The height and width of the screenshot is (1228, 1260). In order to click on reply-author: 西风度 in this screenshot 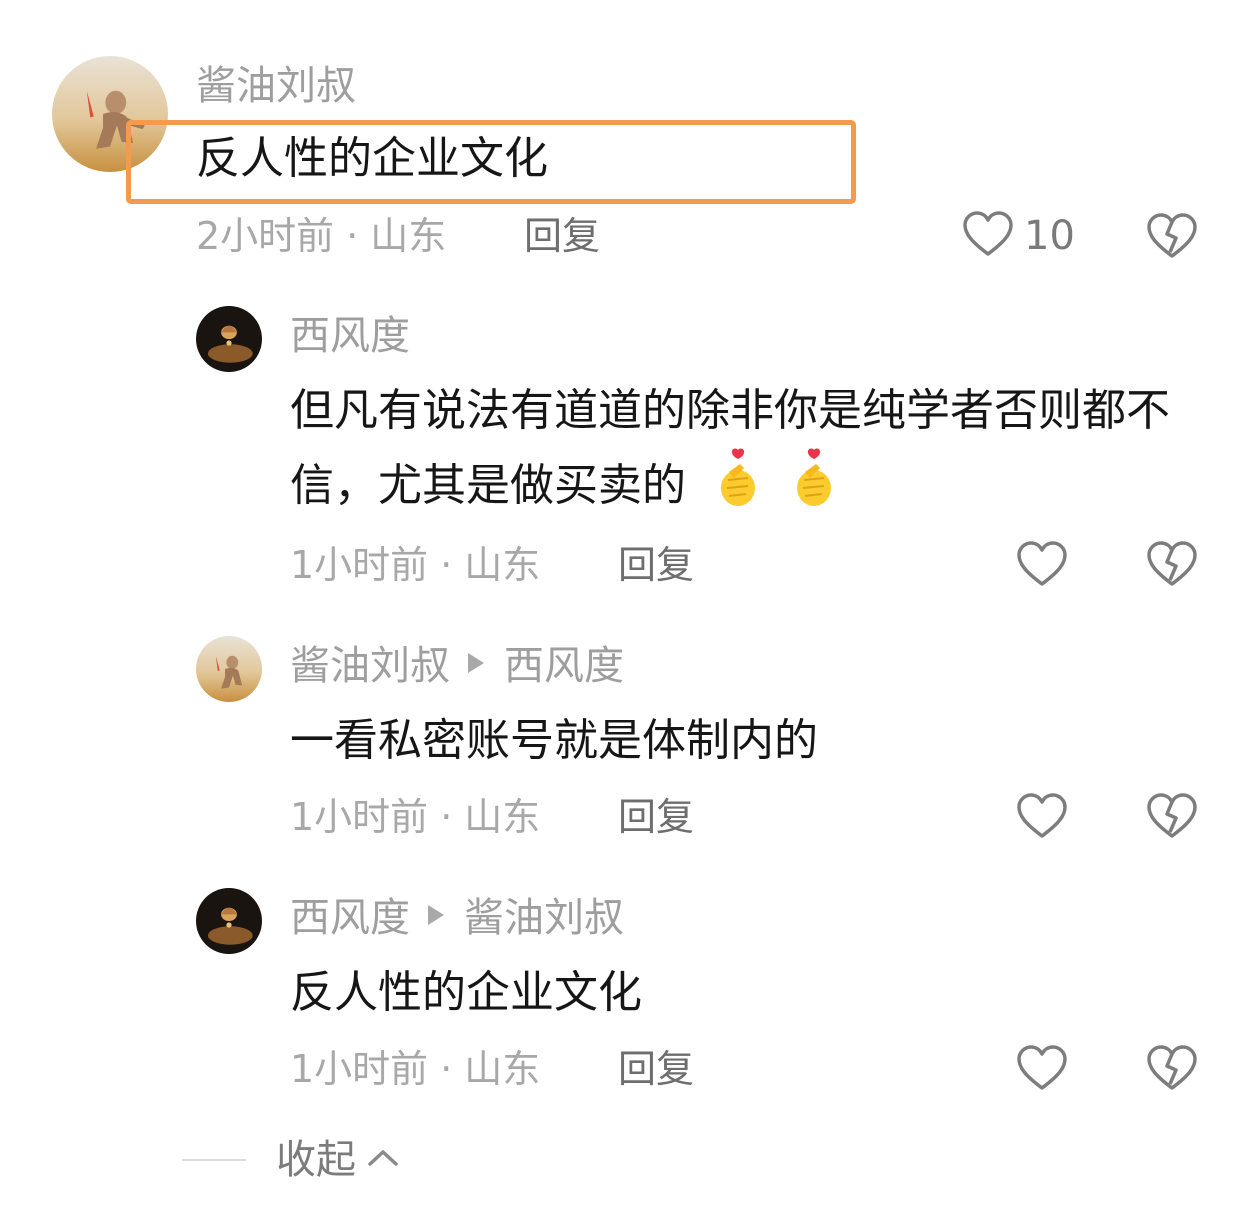, I will do `click(350, 918)`.